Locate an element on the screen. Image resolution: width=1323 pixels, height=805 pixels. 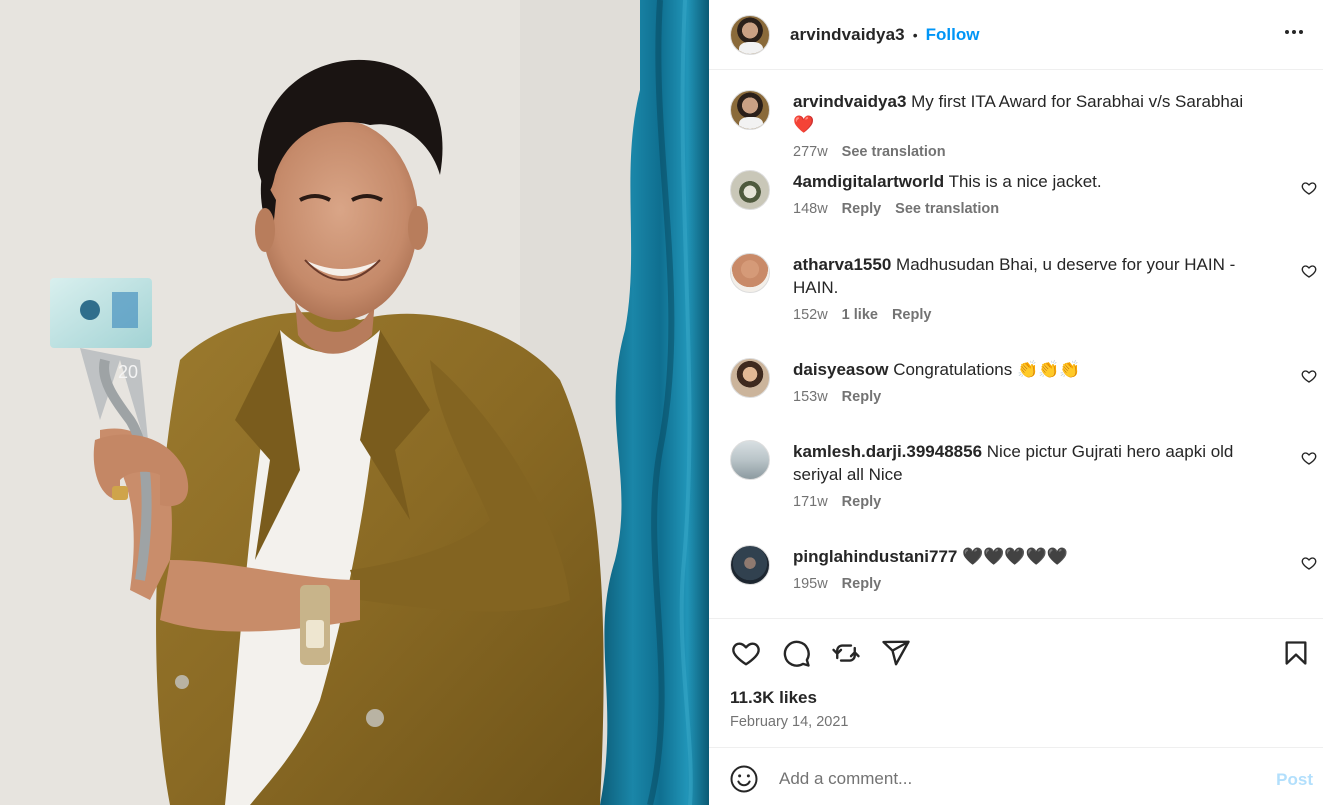
post-comment-button: Post is located at coordinates (1294, 780).